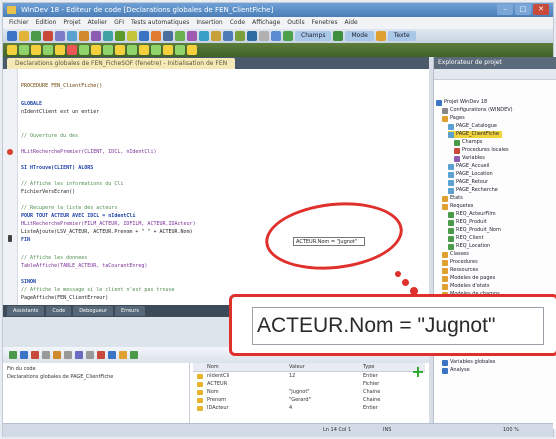 The width and height of the screenshot is (556, 439). Describe the element at coordinates (57, 355) in the screenshot. I see `step-in-icon` at that location.